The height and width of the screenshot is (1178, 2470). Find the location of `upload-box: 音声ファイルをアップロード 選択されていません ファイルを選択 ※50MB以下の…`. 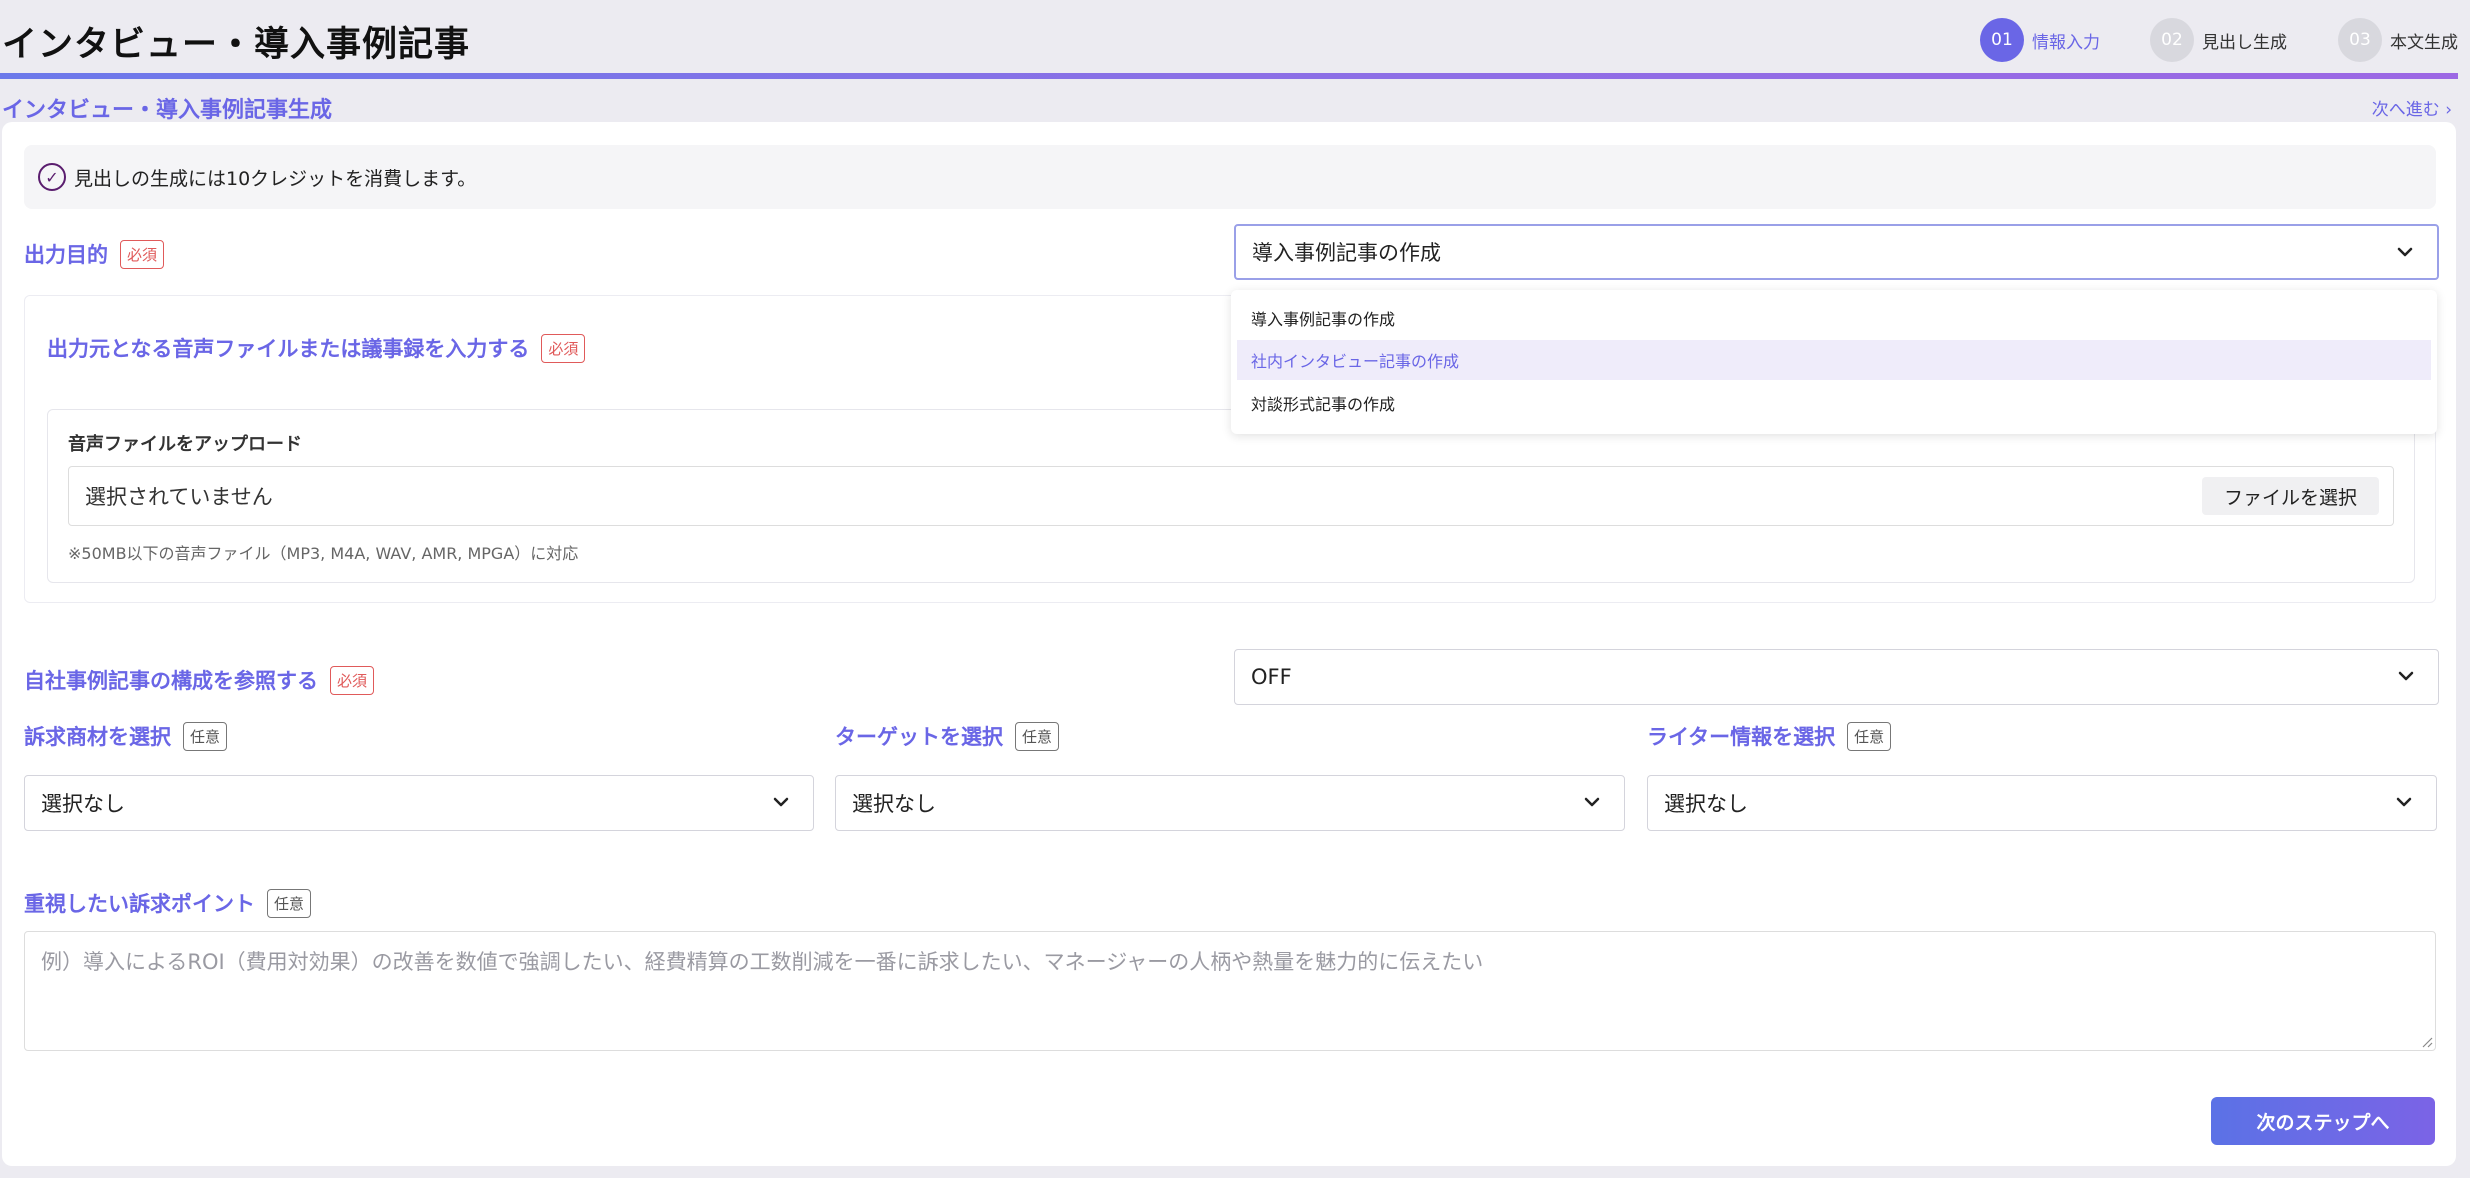

upload-box: 音声ファイルをアップロード 選択されていません ファイルを選択 ※50MB以下の… is located at coordinates (1231, 496).